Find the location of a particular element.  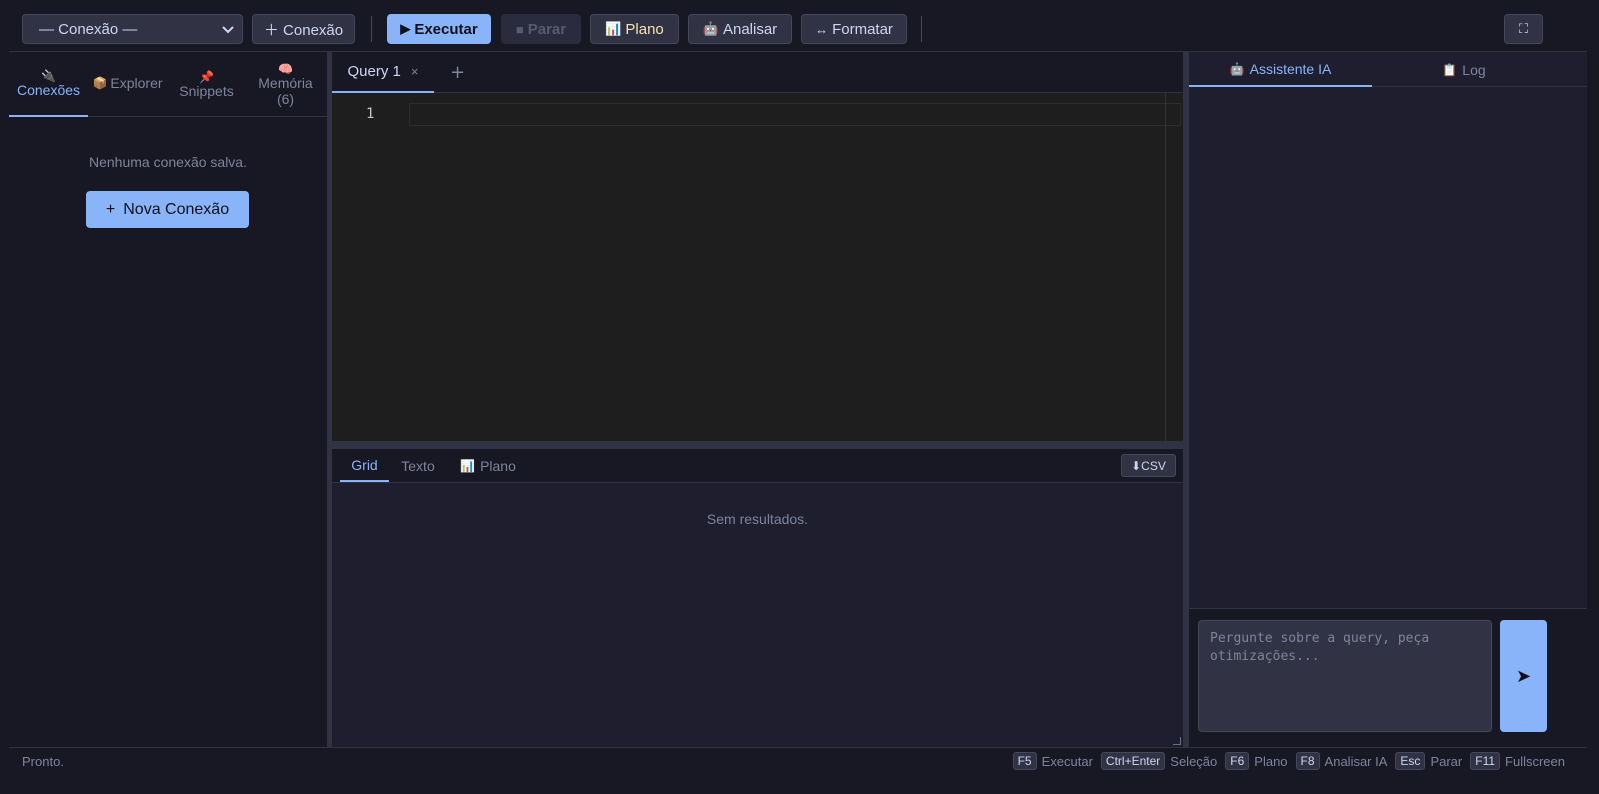

memory-count: (6) is located at coordinates (285, 98).